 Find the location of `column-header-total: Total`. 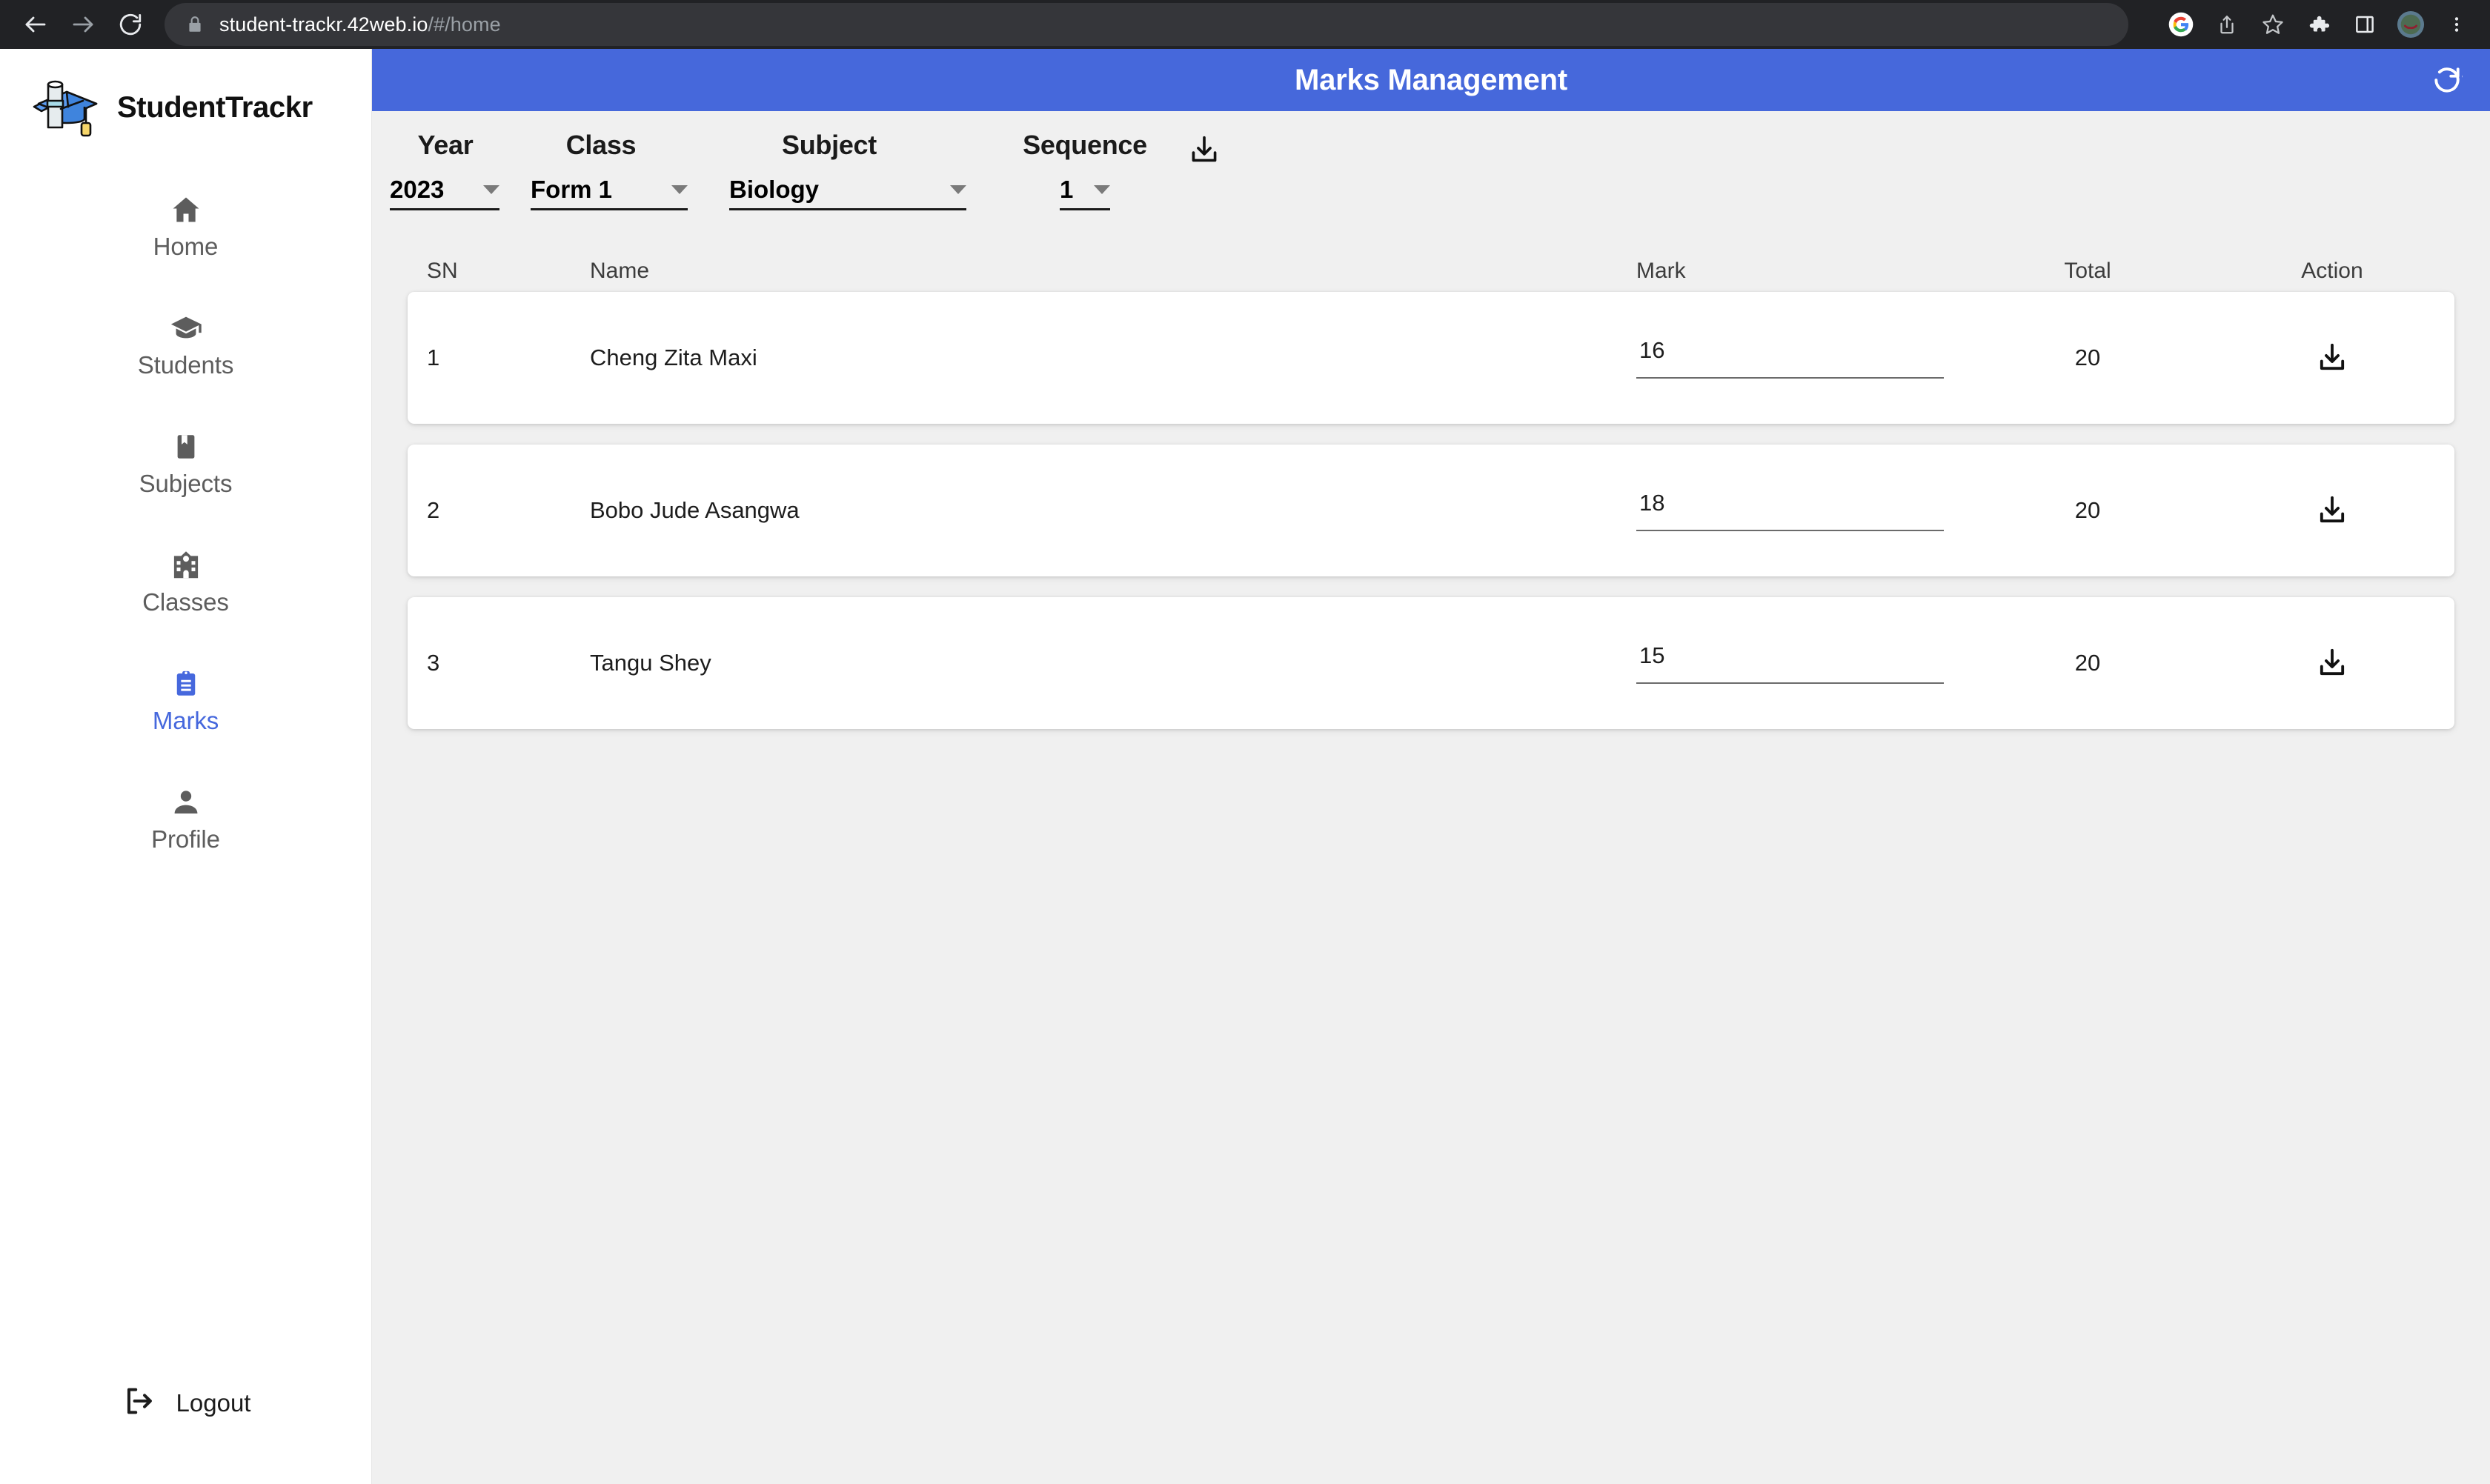

column-header-total: Total is located at coordinates (2087, 271).